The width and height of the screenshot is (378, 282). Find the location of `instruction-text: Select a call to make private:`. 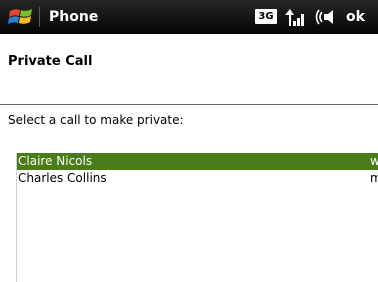

instruction-text: Select a call to make private: is located at coordinates (96, 120).